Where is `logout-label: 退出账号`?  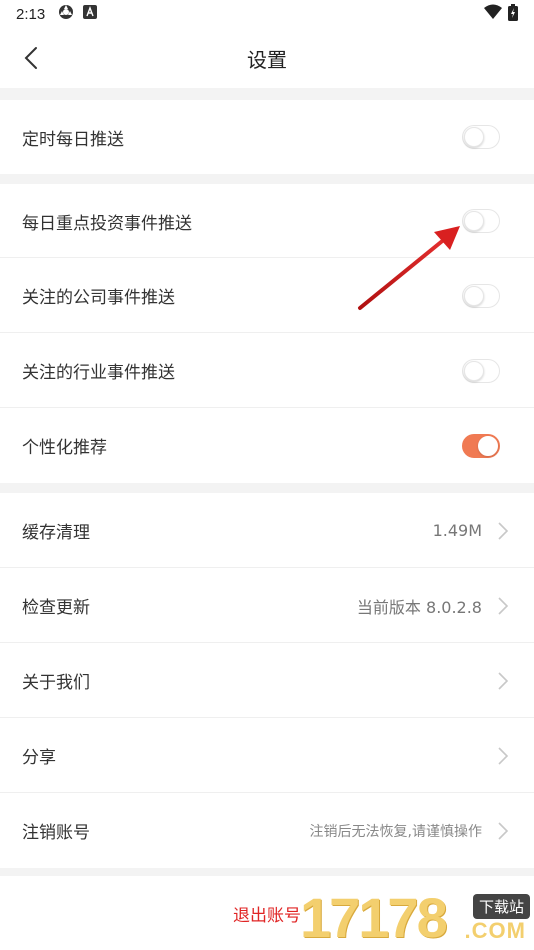 logout-label: 退出账号 is located at coordinates (267, 915).